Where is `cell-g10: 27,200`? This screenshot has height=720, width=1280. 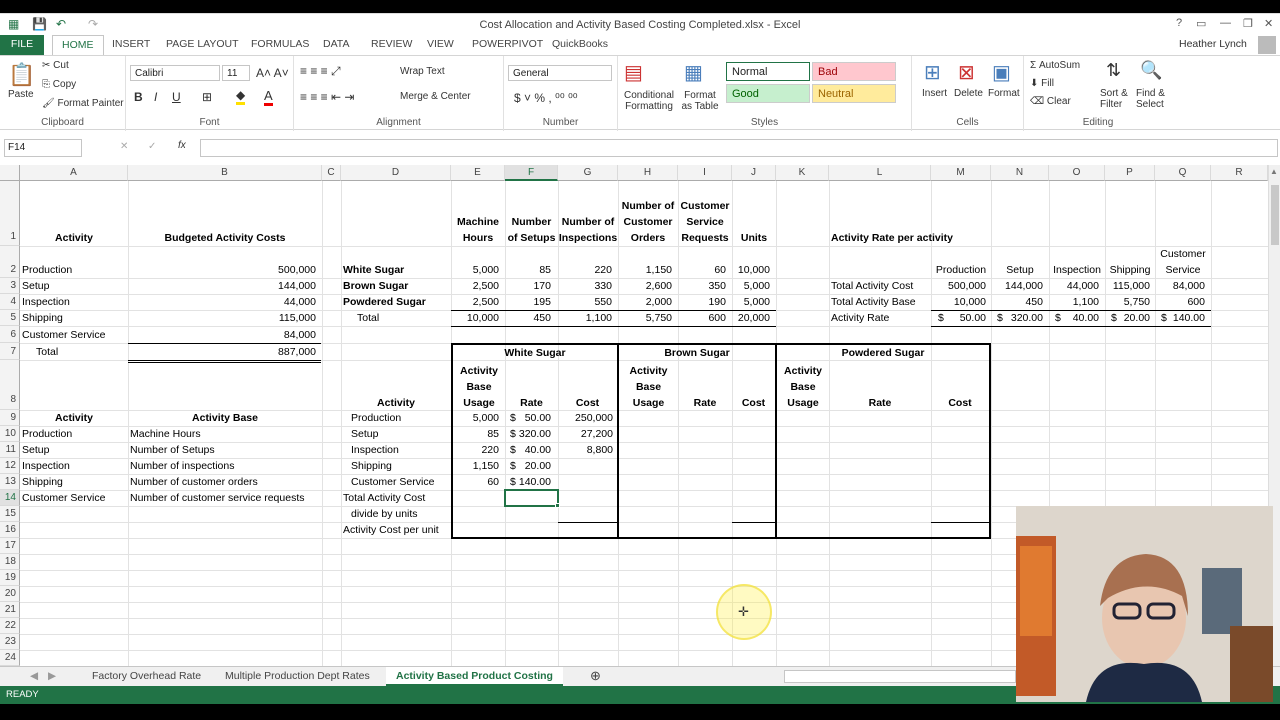
cell-g10: 27,200 is located at coordinates (585, 434).